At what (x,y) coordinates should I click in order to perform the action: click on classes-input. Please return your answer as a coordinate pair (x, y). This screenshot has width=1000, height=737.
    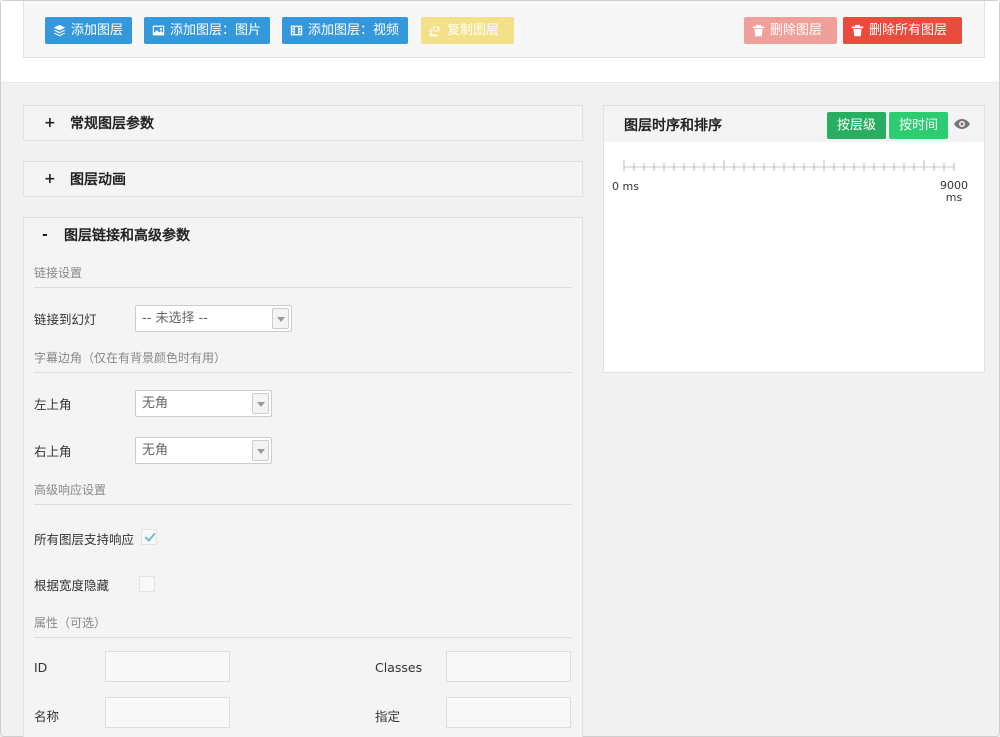
    Looking at the image, I should click on (508, 666).